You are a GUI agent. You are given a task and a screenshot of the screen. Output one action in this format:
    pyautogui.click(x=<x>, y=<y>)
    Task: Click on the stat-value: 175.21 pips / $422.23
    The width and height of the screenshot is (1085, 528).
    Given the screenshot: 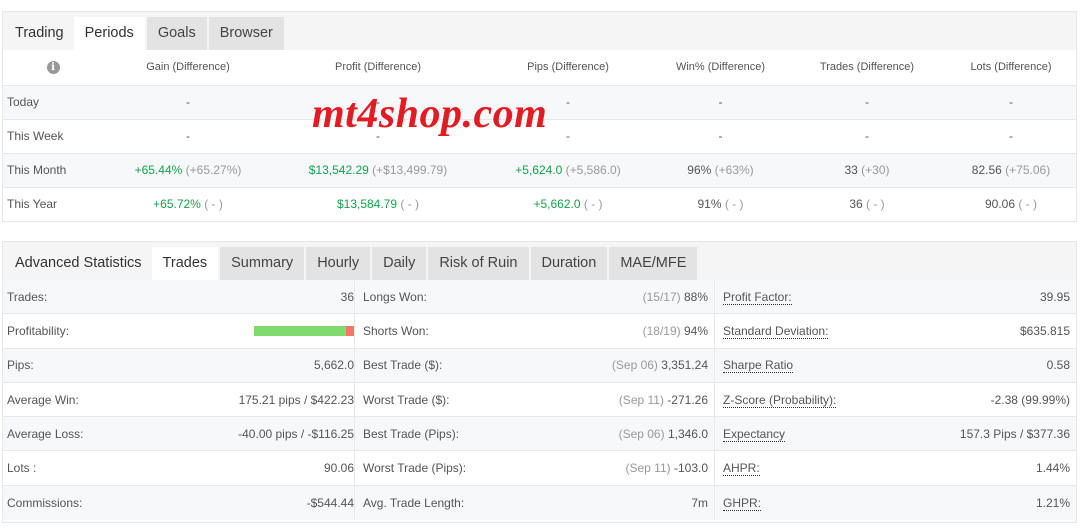 What is the action you would take?
    pyautogui.click(x=296, y=400)
    